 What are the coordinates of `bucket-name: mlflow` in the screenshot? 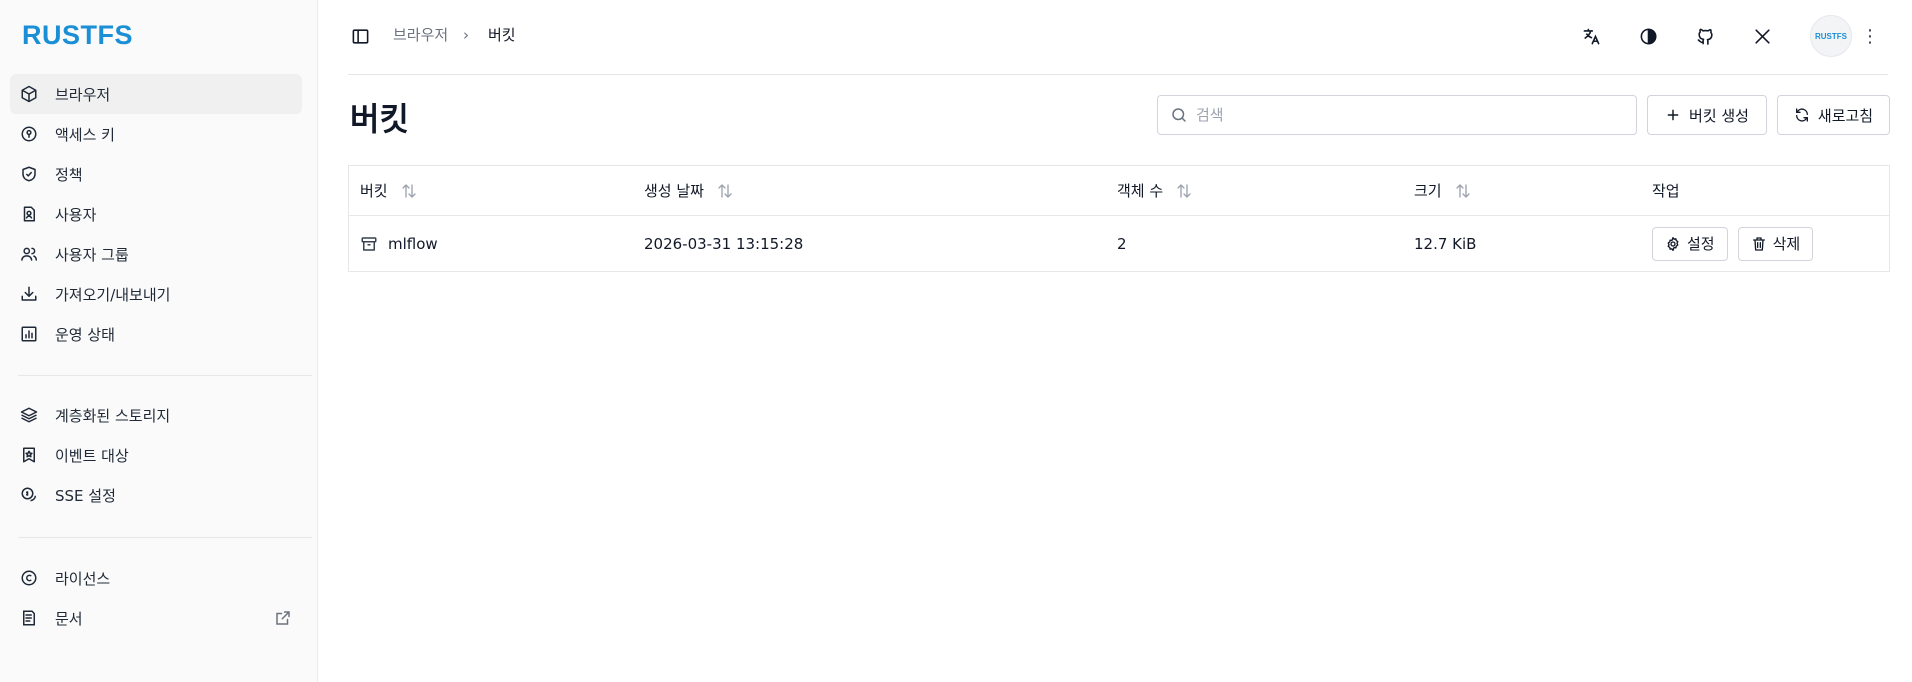 It's located at (413, 244).